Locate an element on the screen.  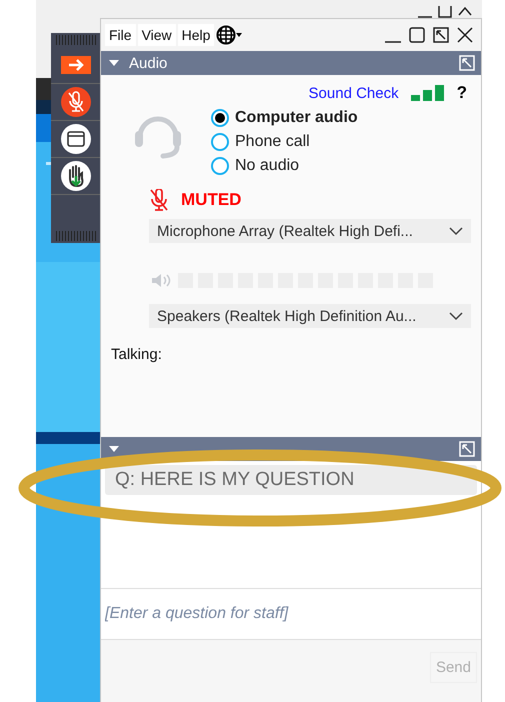
raised-hand-icon is located at coordinates (76, 176).